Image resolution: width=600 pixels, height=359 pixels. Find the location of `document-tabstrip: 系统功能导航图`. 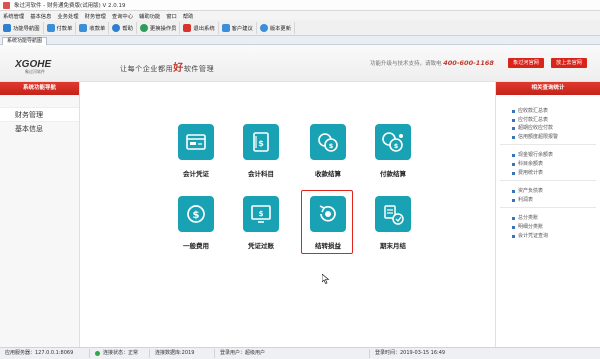

document-tabstrip: 系统功能导航图 is located at coordinates (300, 40).